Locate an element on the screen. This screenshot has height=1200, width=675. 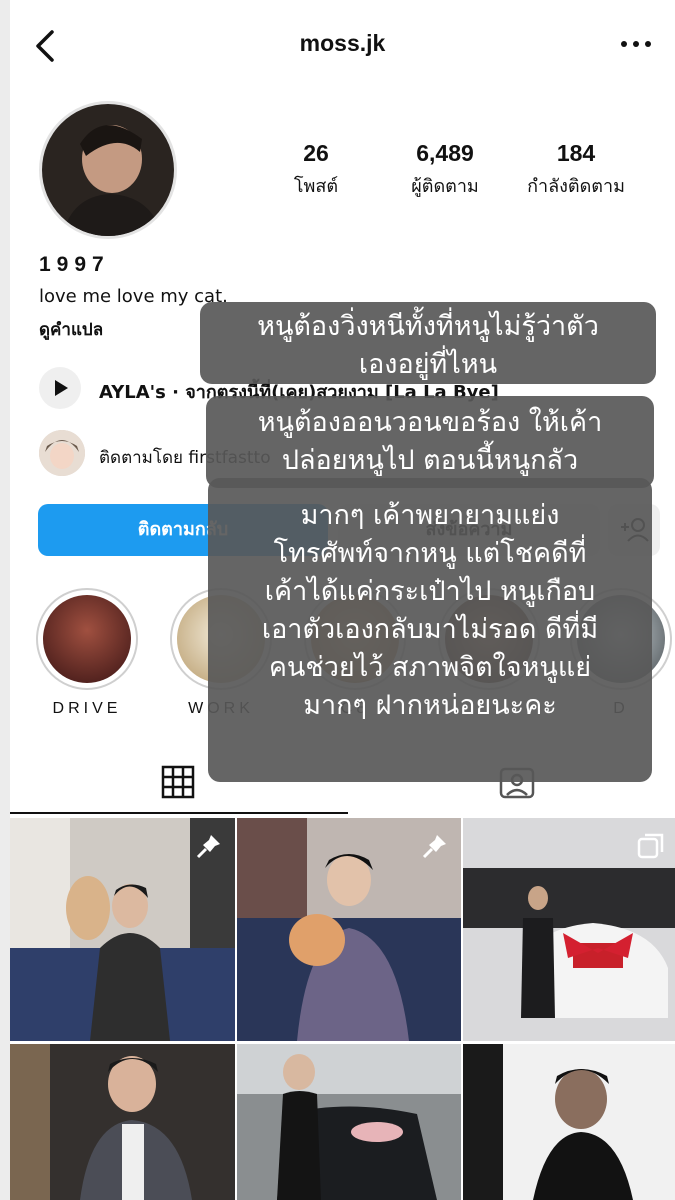
add-user-icon is located at coordinates (635, 530).